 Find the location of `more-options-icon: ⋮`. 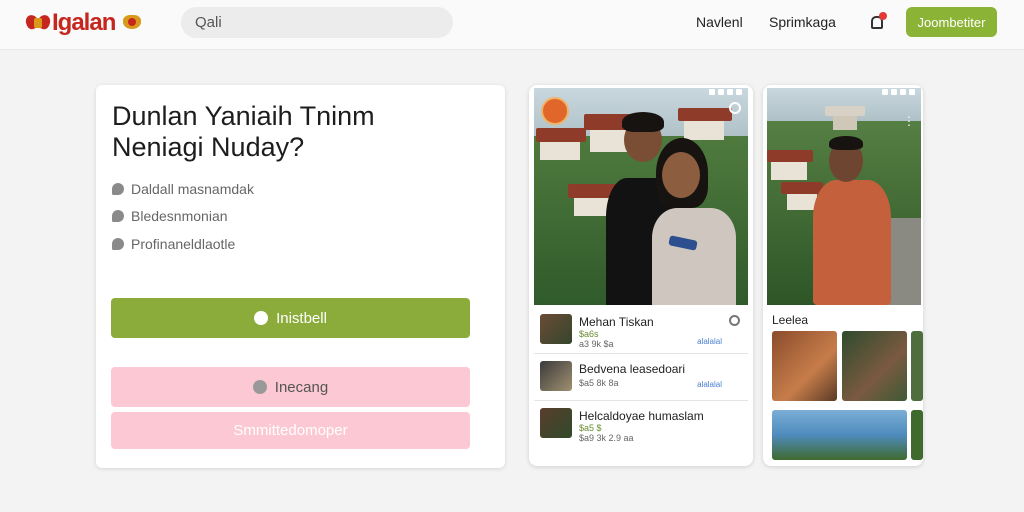

more-options-icon: ⋮ is located at coordinates (909, 121).